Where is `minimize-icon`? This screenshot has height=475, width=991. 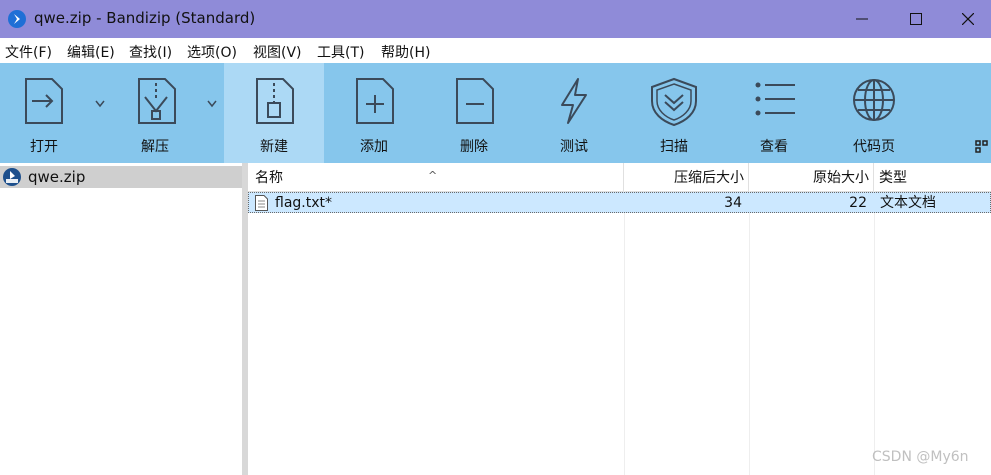
minimize-icon is located at coordinates (862, 19).